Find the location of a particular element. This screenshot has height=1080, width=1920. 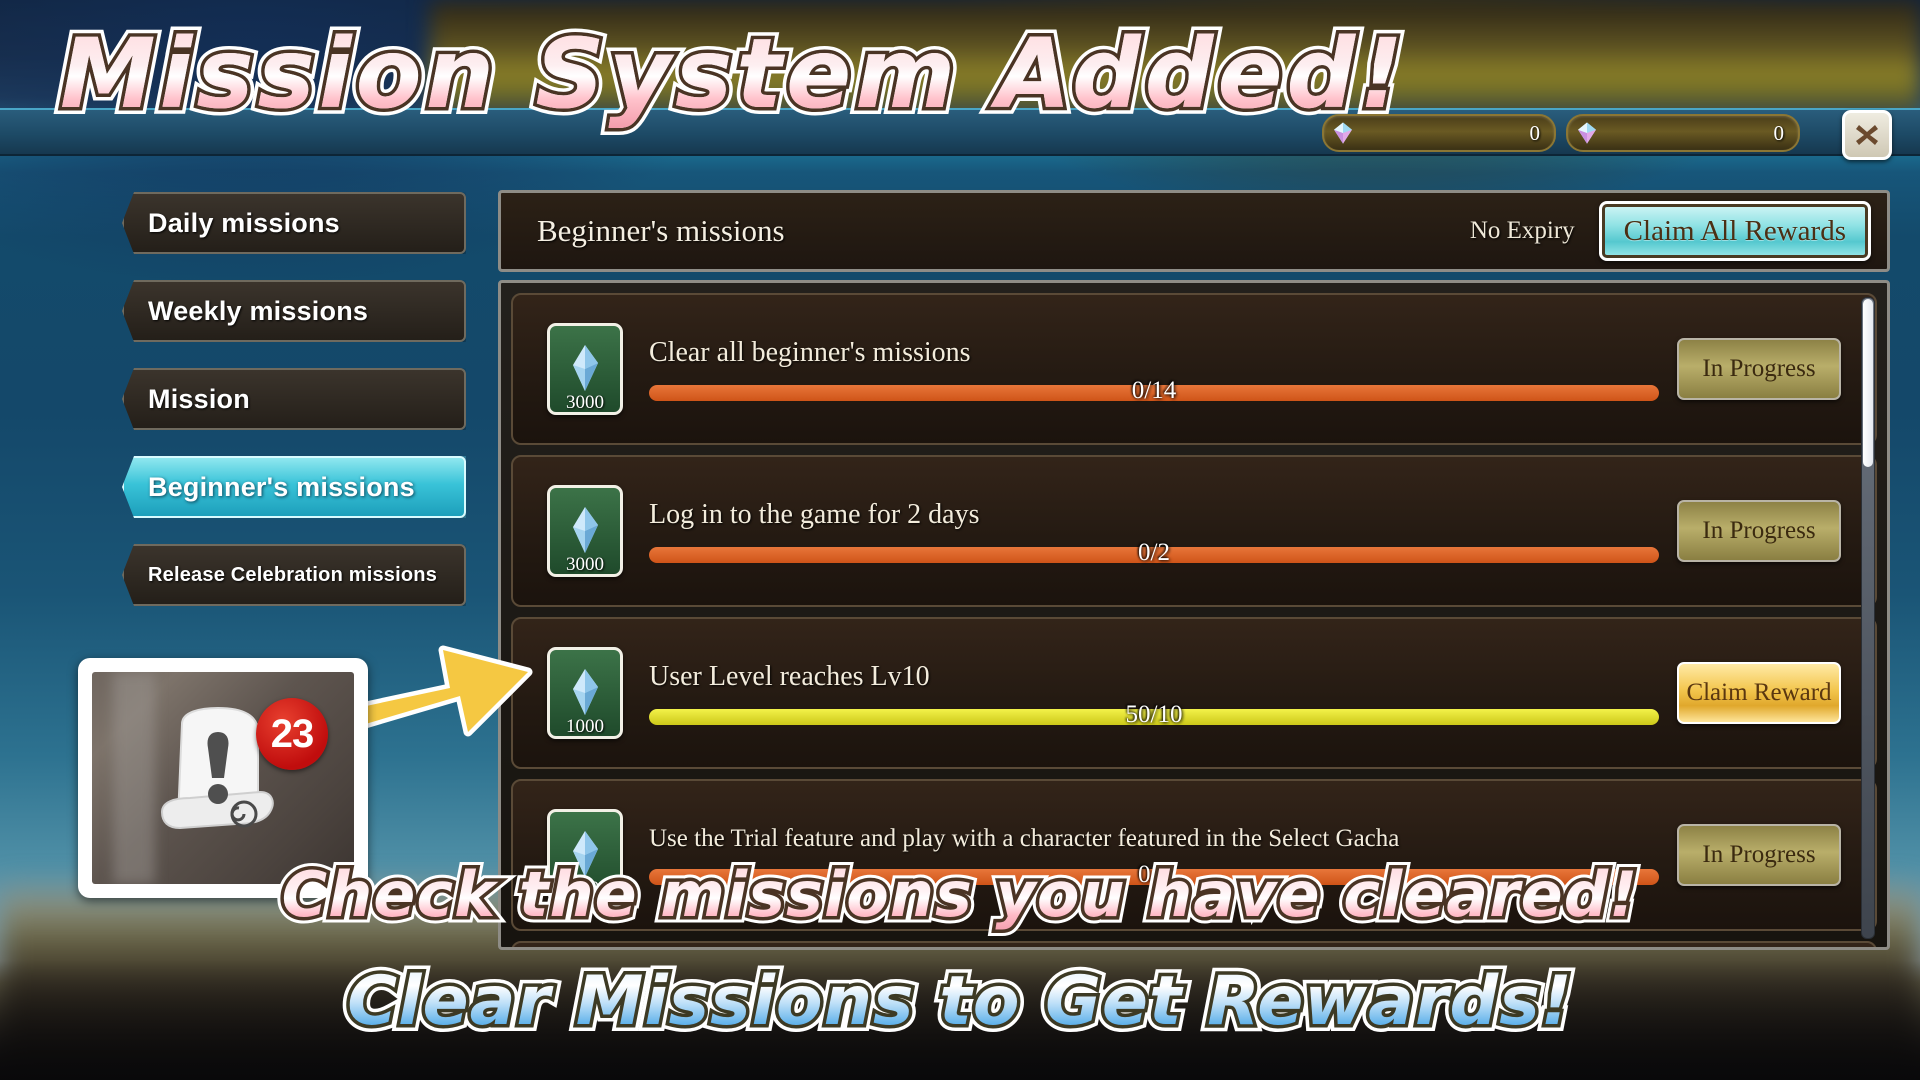

claim-all-rewards-button: Claim All Rewards is located at coordinates (1734, 231).